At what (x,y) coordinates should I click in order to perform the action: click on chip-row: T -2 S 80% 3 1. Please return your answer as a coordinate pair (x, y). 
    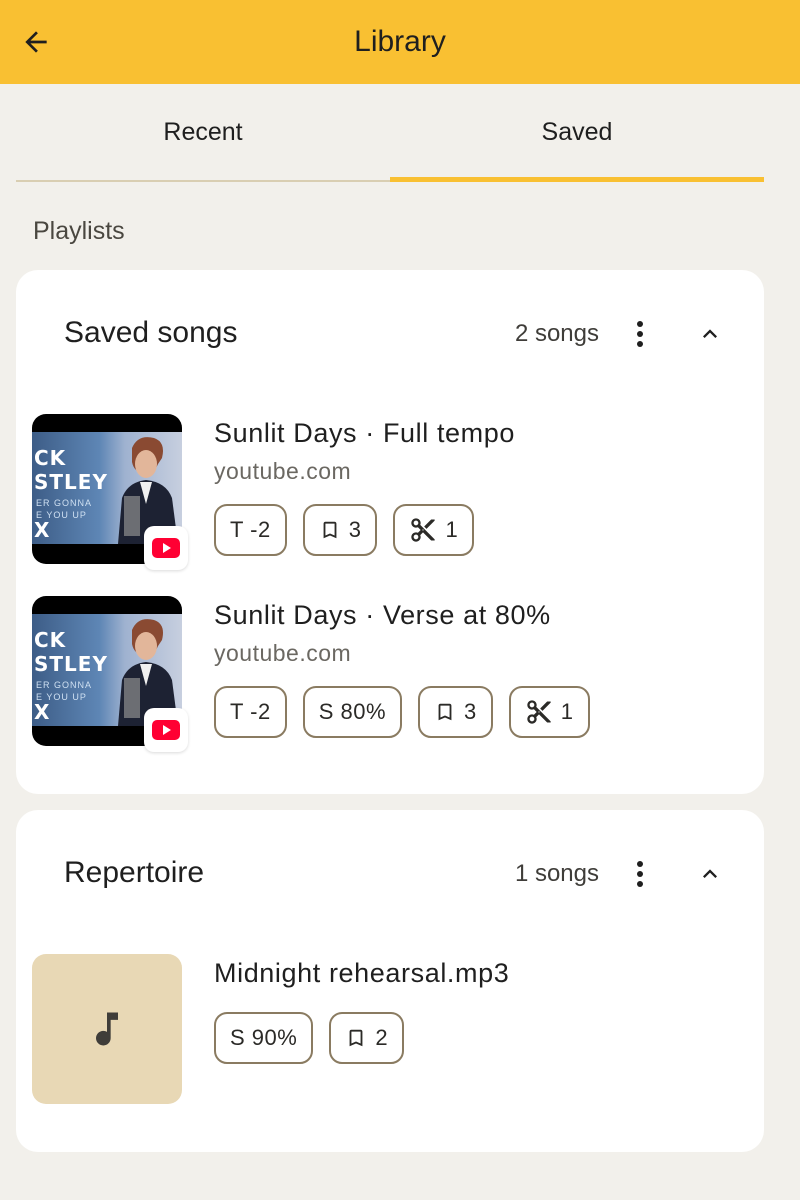
    Looking at the image, I should click on (402, 712).